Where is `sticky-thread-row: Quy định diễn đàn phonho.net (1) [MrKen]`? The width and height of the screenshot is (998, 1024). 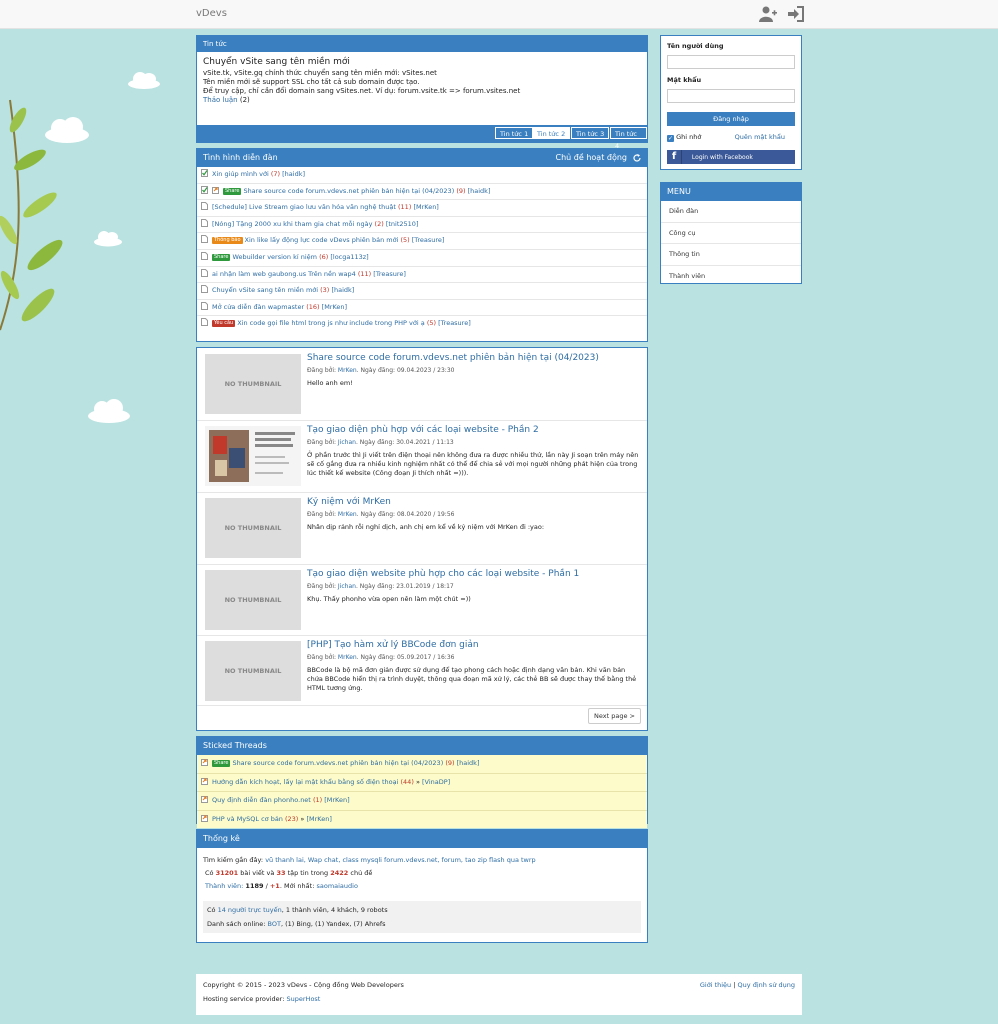
sticky-thread-row: Quy định diễn đàn phonho.net (1) [MrKen] is located at coordinates (422, 801).